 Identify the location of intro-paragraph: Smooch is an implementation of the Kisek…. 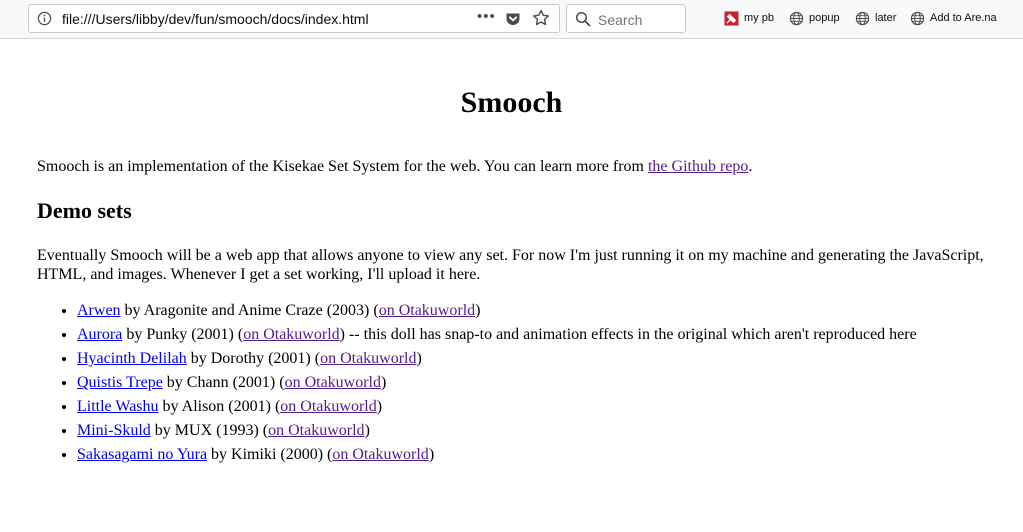
(394, 167).